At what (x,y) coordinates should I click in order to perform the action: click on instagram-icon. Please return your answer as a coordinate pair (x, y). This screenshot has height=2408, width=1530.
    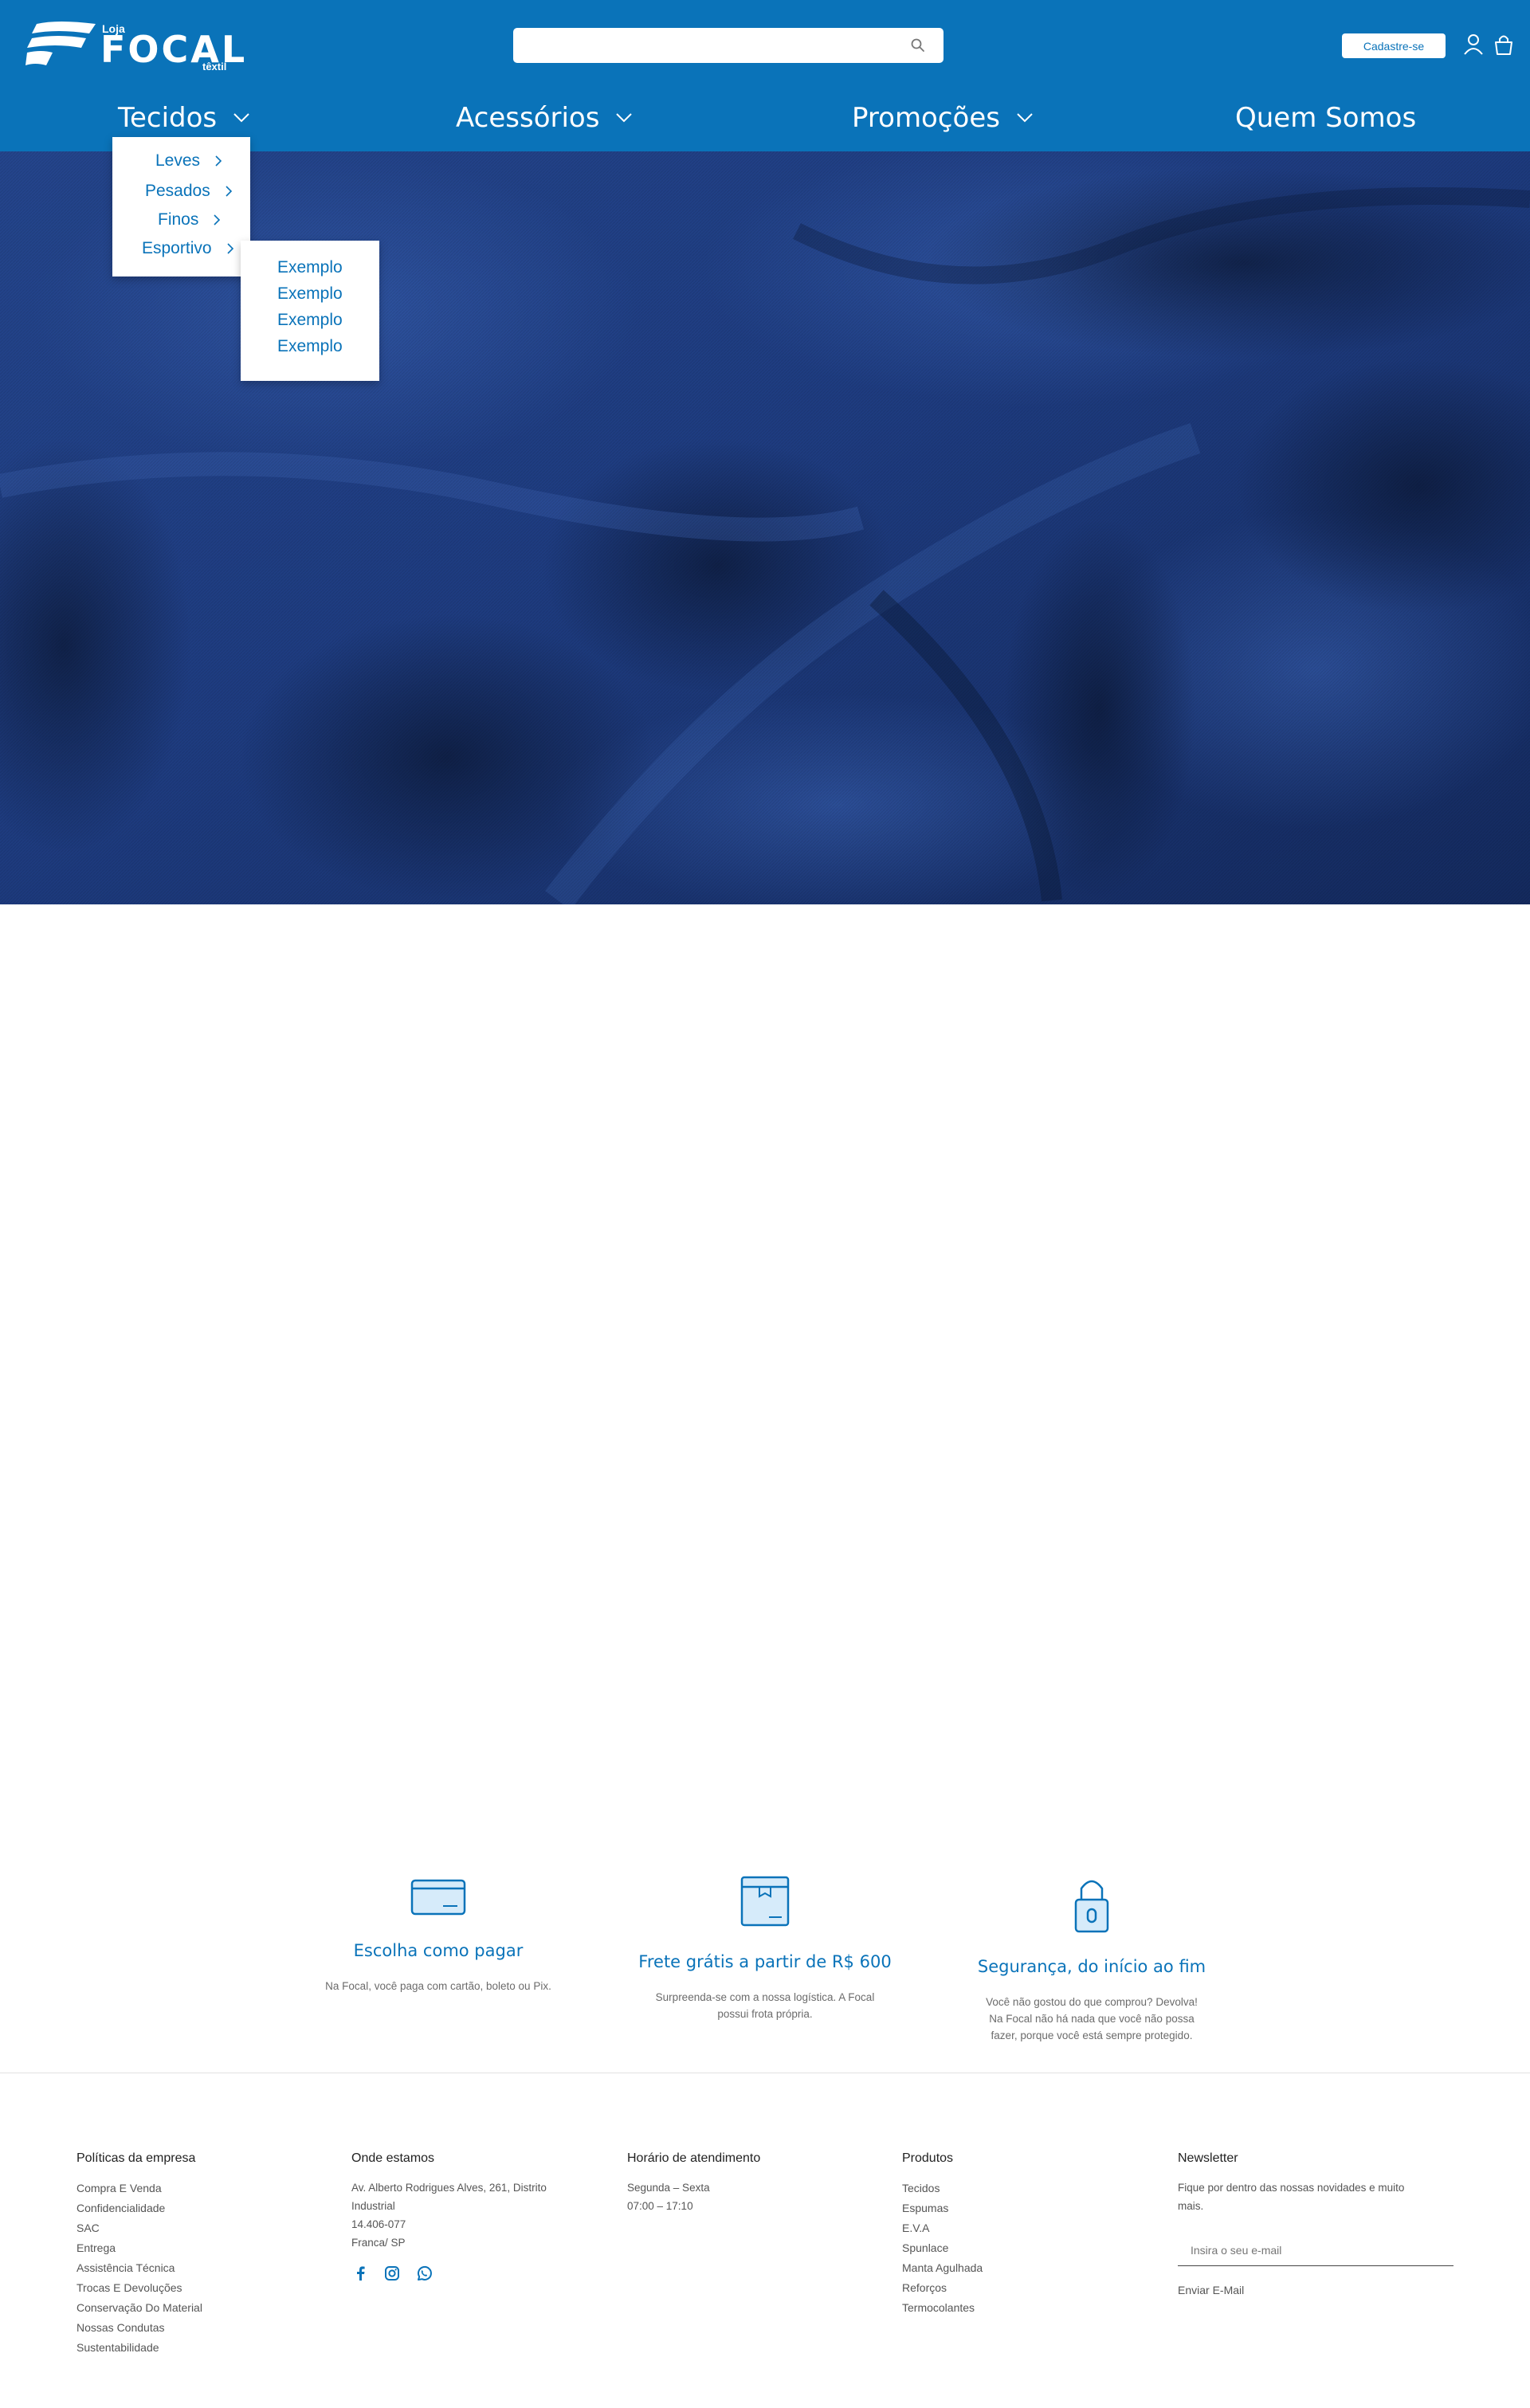
    Looking at the image, I should click on (392, 2273).